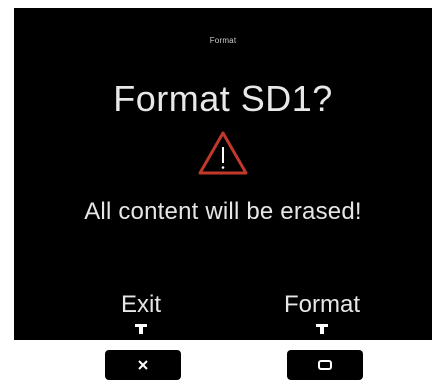 The image size is (445, 381). Describe the element at coordinates (140, 304) in the screenshot. I see `exit-softkey-label: Exit` at that location.